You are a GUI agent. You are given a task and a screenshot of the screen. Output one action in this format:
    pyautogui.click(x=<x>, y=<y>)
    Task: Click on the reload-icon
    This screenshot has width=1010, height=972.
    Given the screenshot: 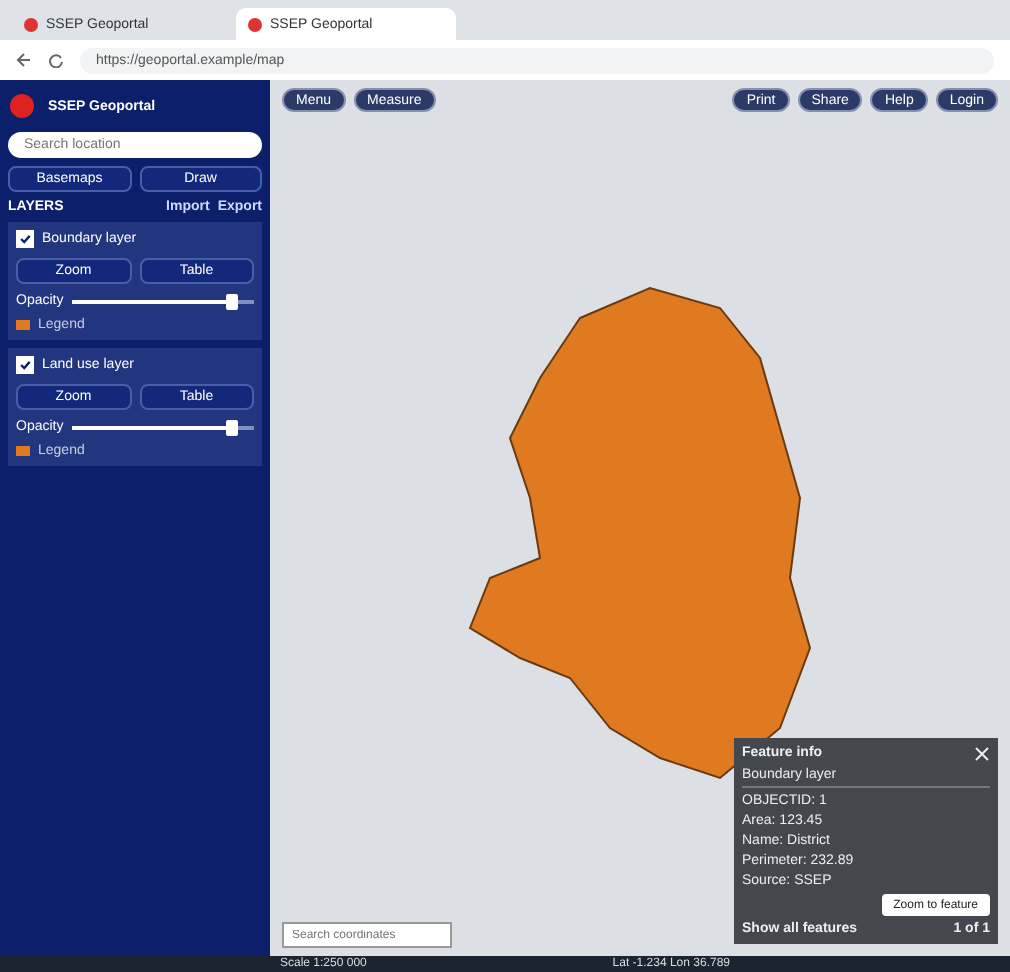 What is the action you would take?
    pyautogui.click(x=56, y=60)
    